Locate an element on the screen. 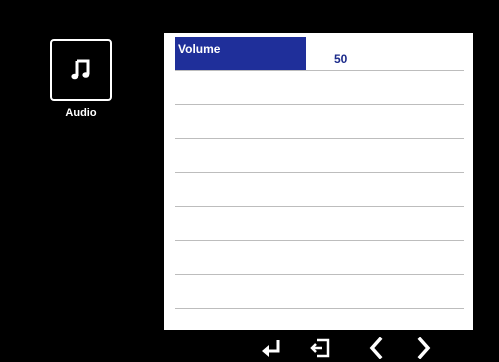 This screenshot has width=499, height=362. exit-button is located at coordinates (320, 348).